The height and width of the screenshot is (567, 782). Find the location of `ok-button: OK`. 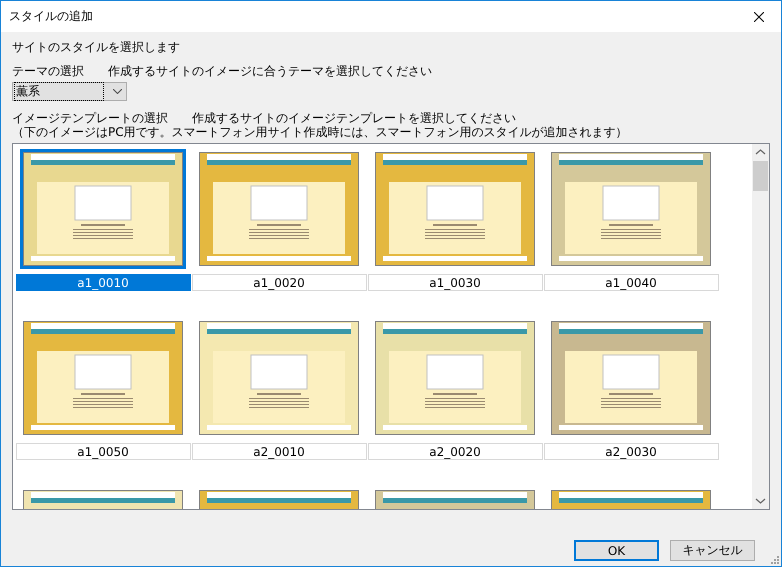

ok-button: OK is located at coordinates (616, 550).